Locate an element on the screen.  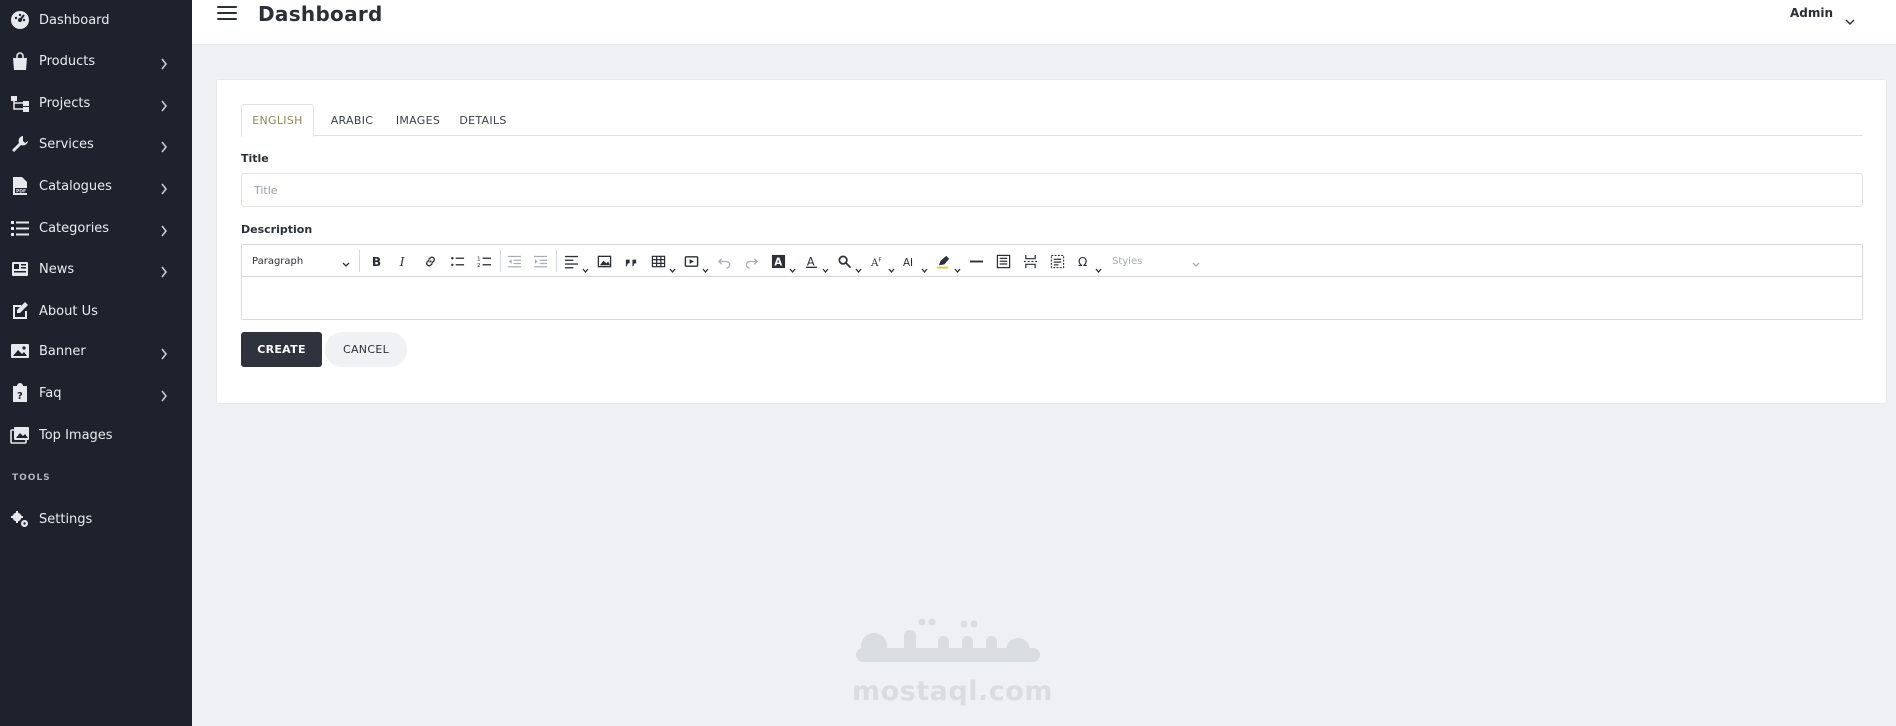
tools-heading: TOOLS is located at coordinates (31, 478).